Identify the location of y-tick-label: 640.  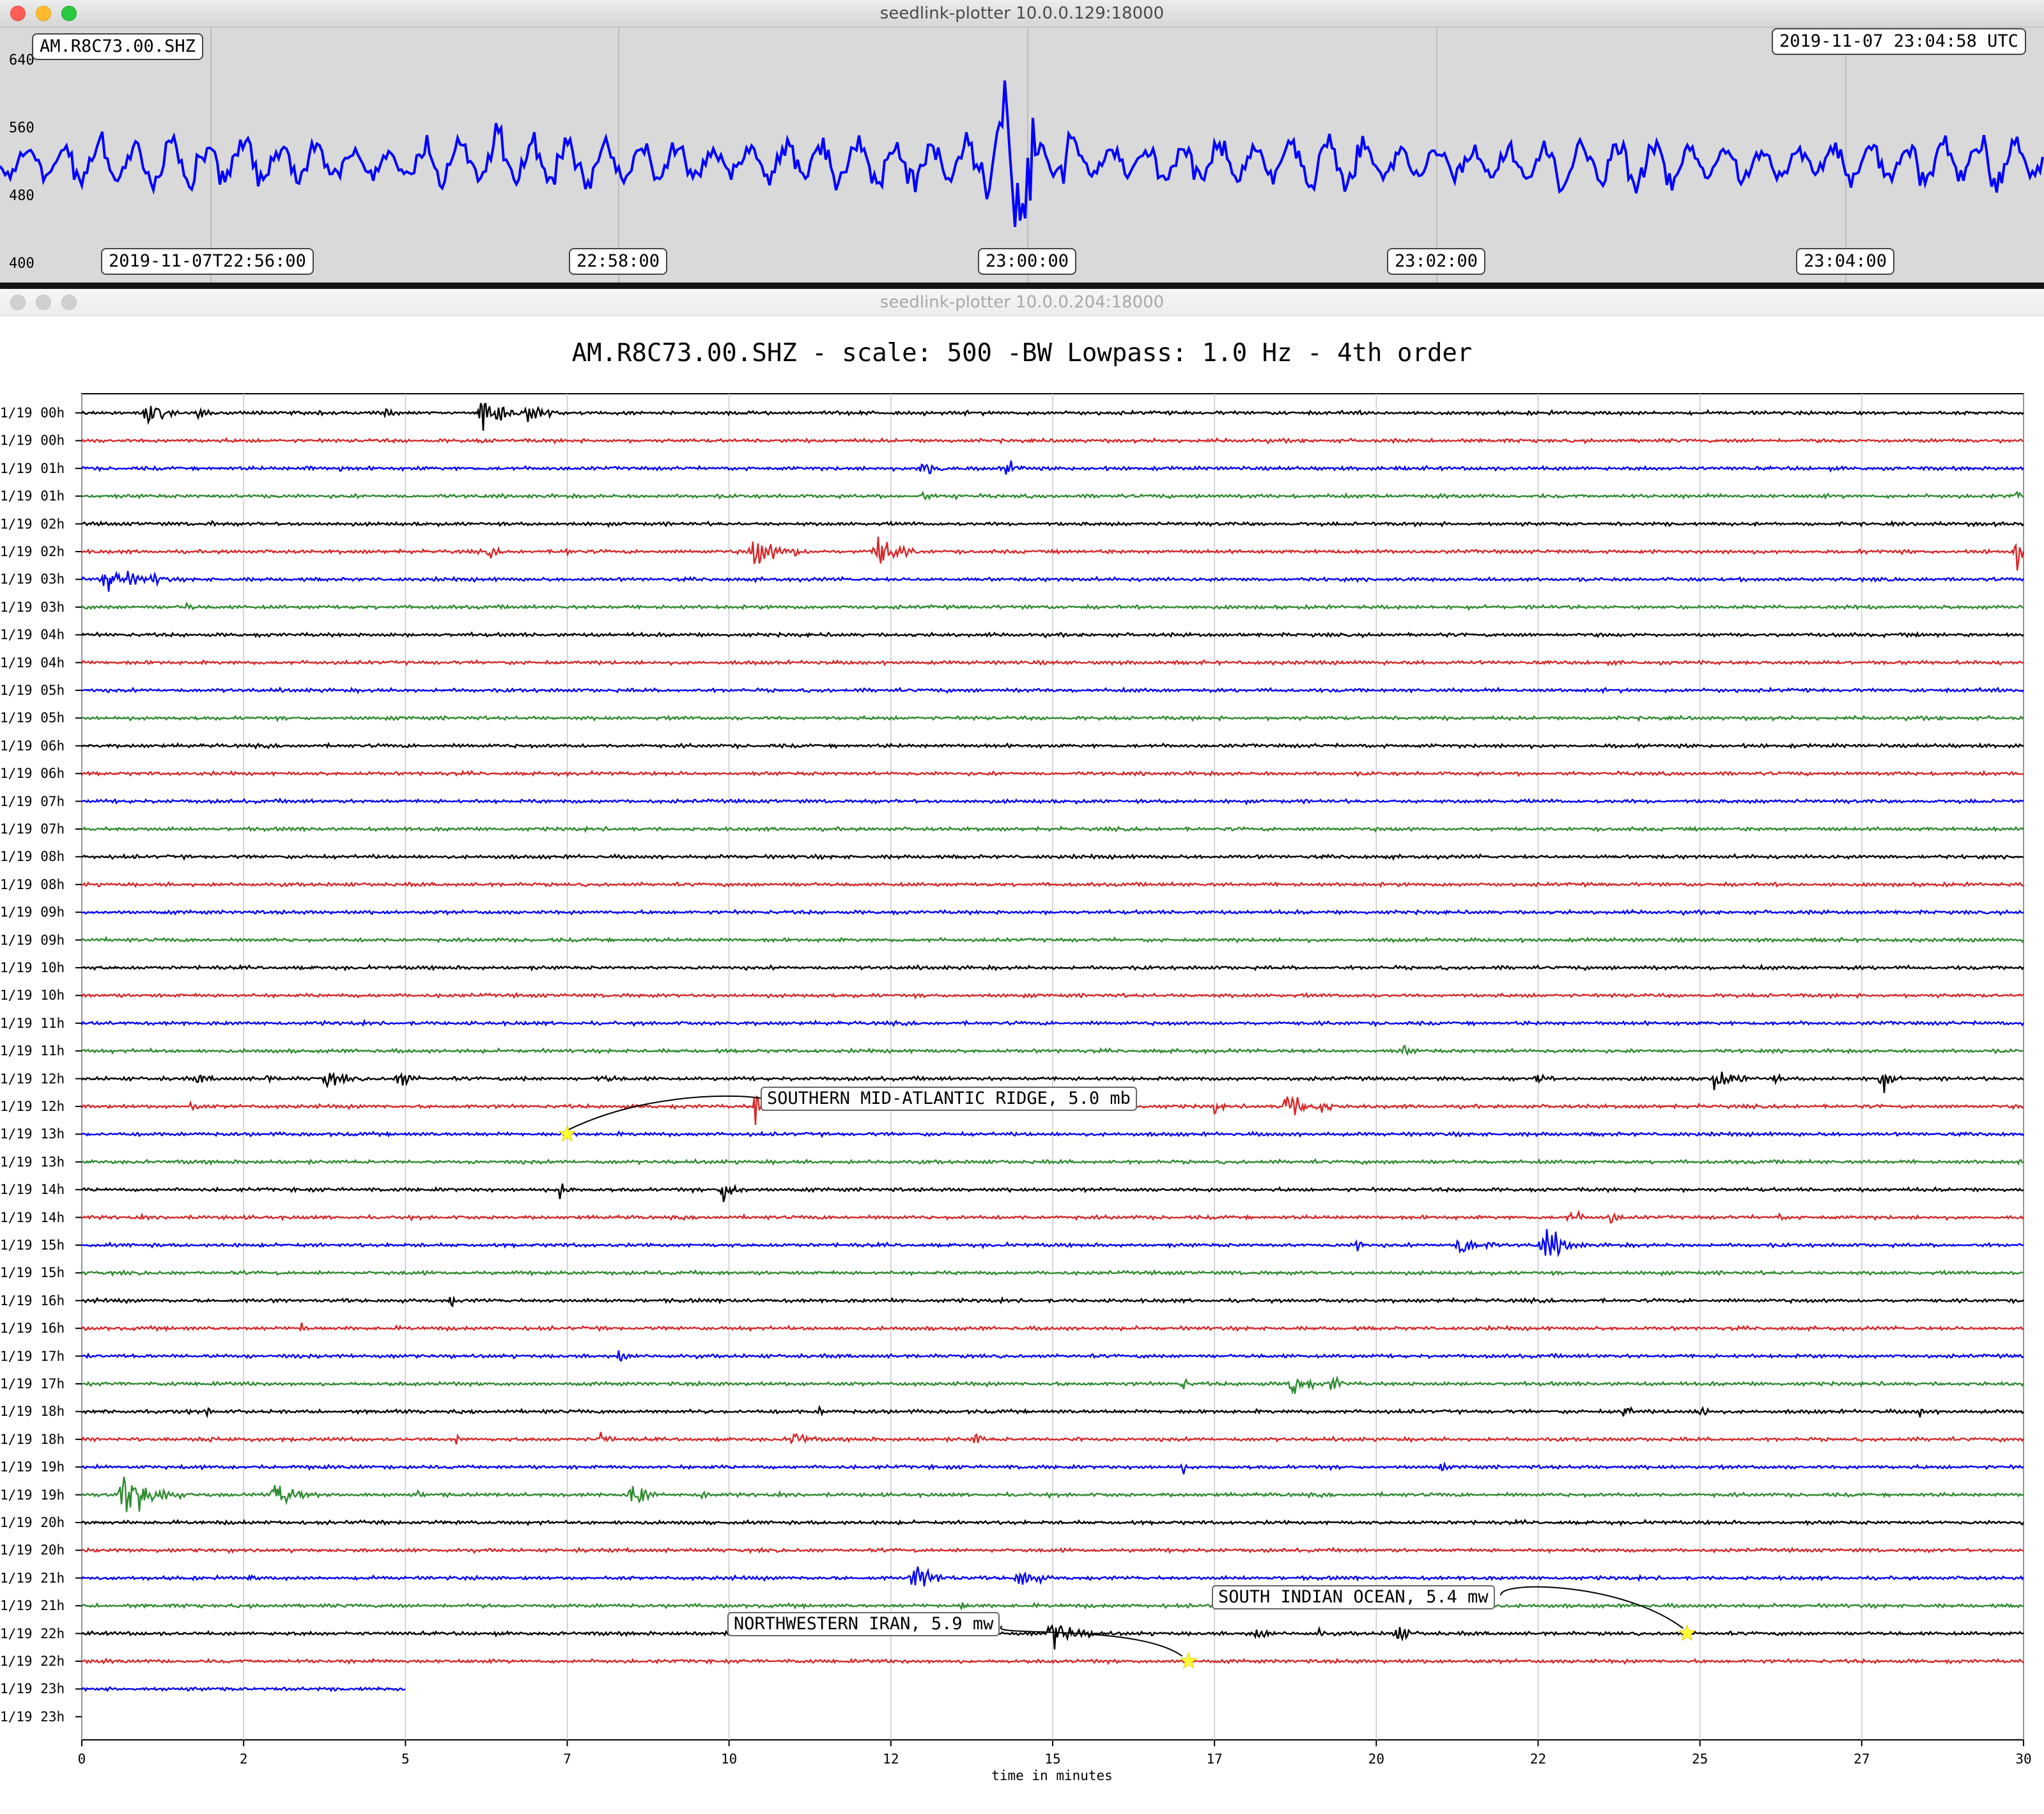
(22, 60).